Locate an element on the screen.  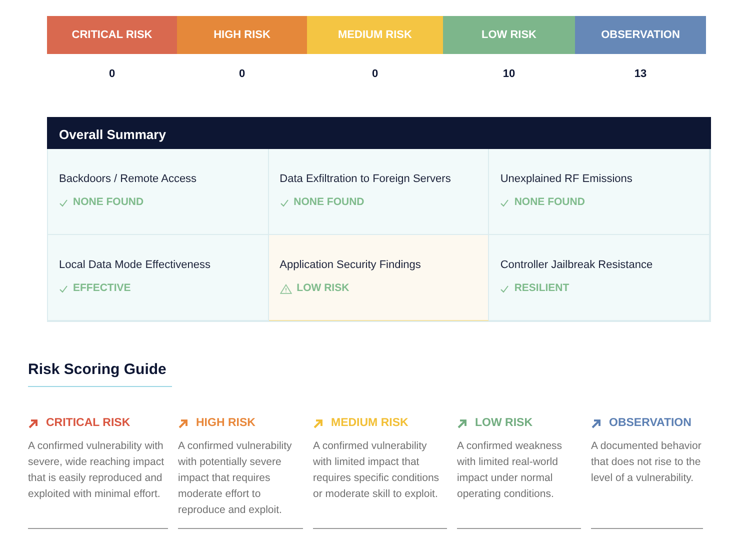
risk-description: A documented behavior that does not rise to the level of a vulnerability. is located at coordinates (646, 462).